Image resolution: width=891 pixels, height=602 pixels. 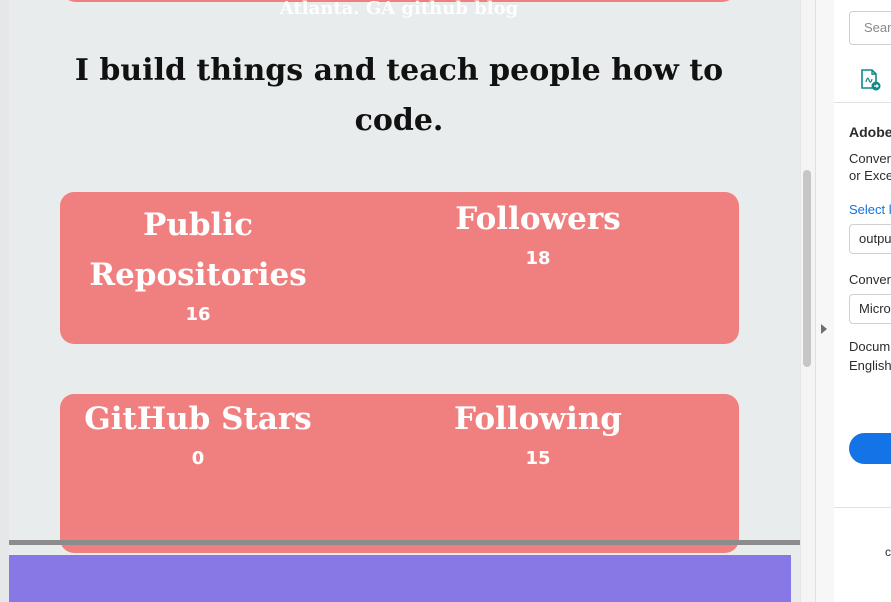 I want to click on panel-desc-line2: or Exce, so click(x=870, y=175).